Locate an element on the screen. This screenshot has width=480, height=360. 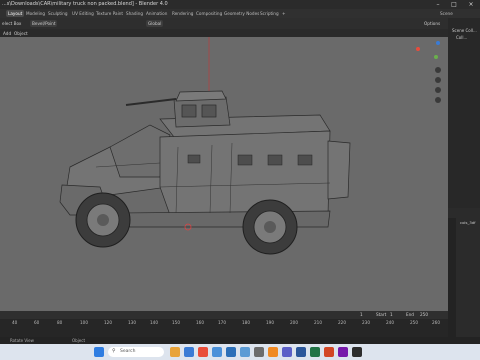
status-left: Rotate View is located at coordinates (22, 340).